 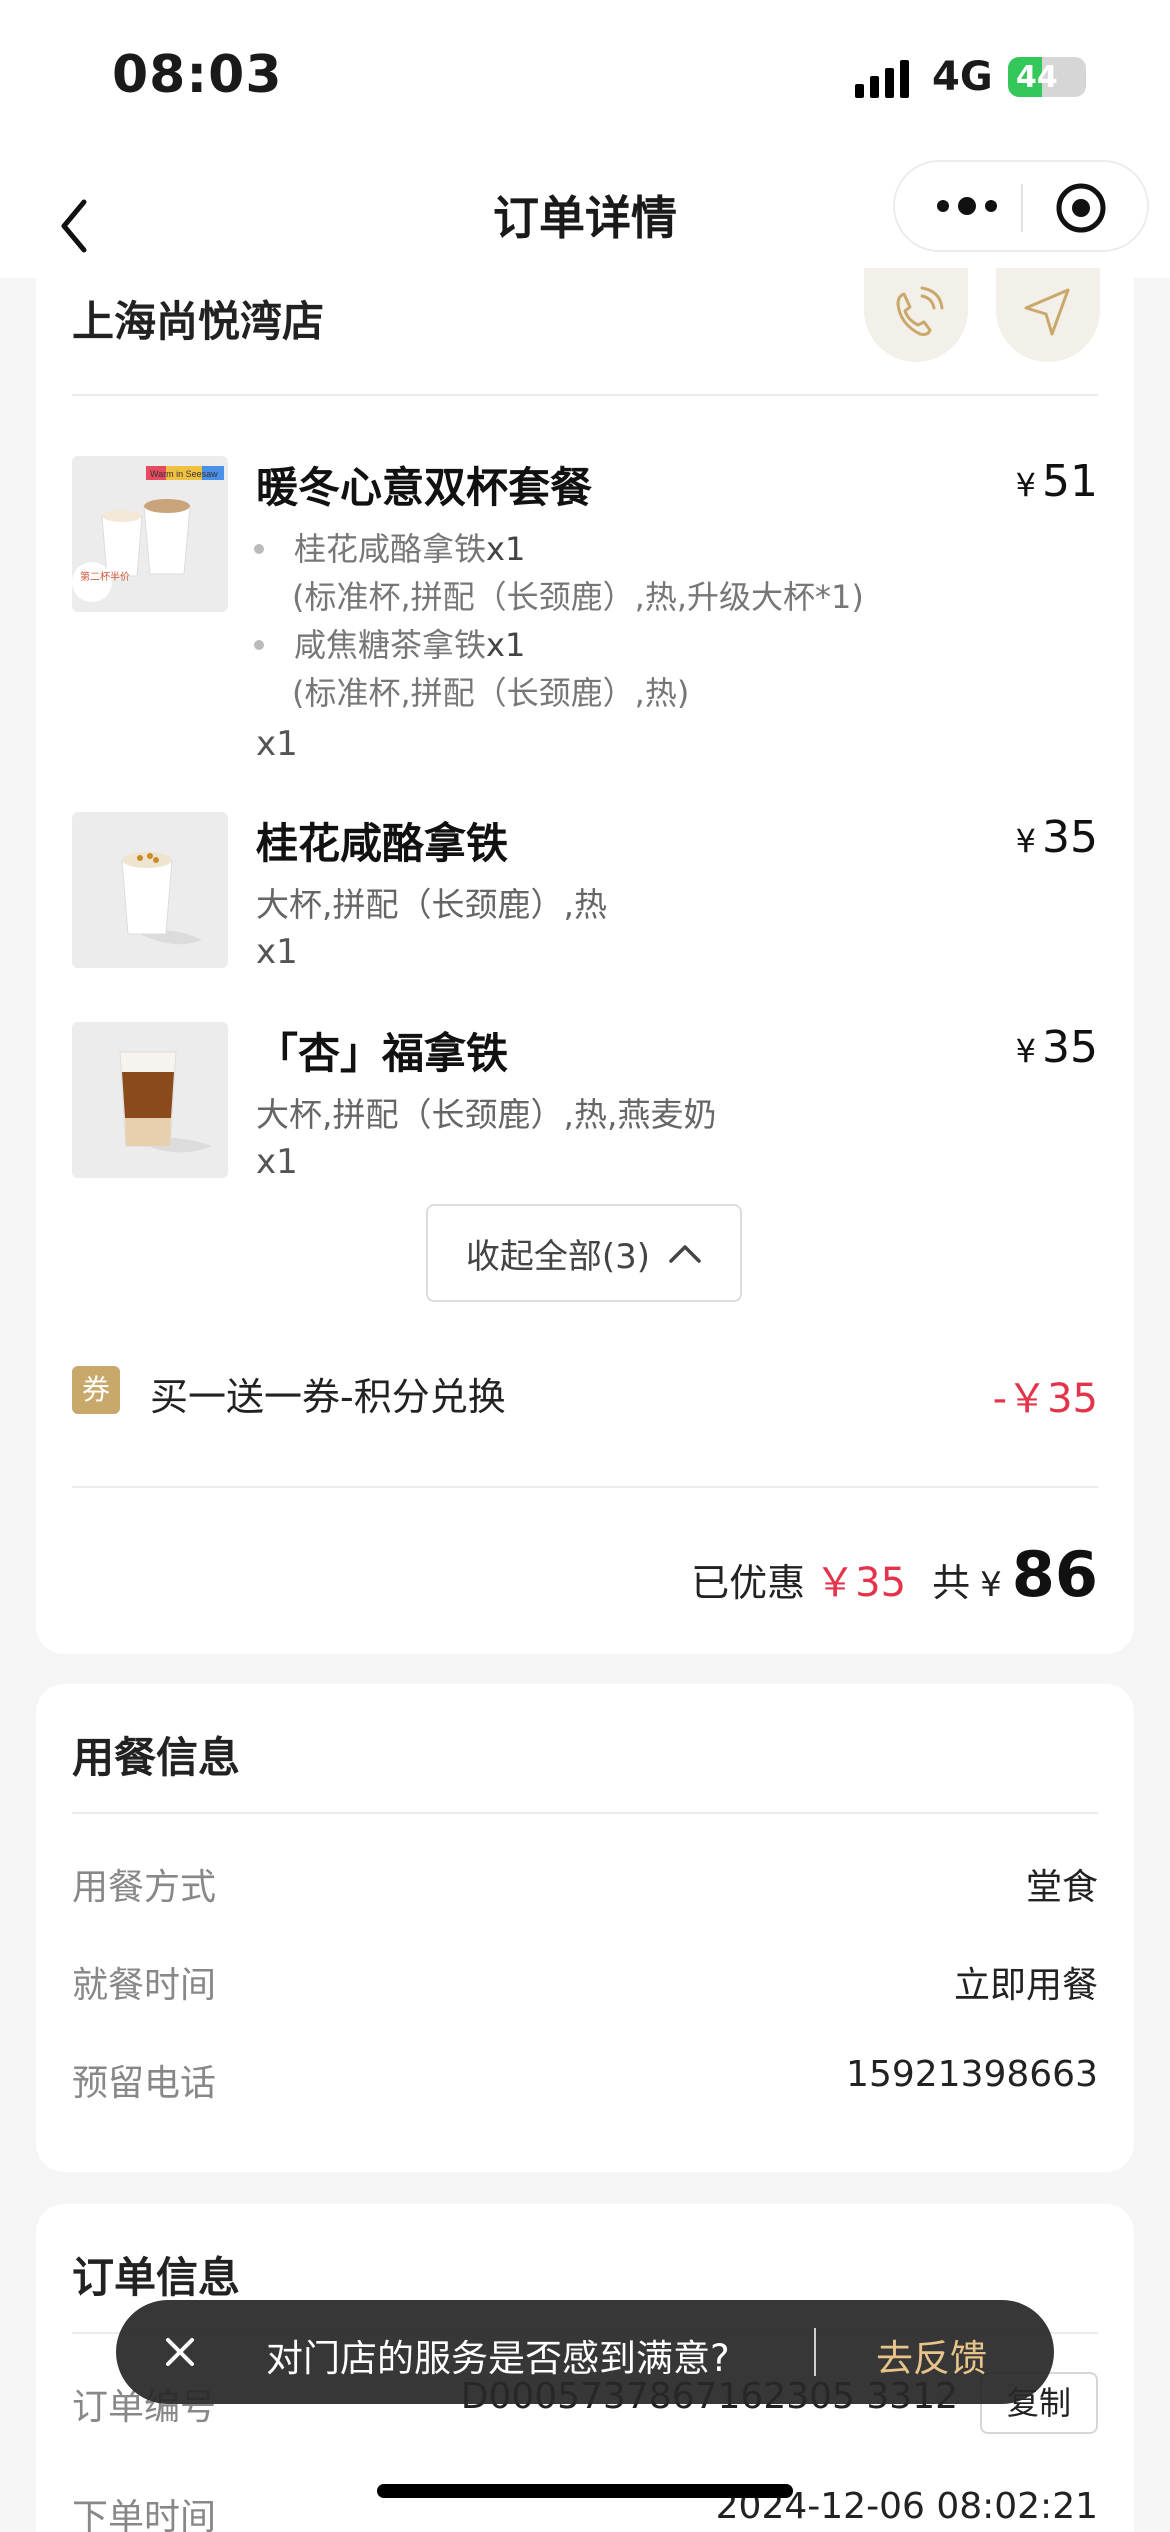 What do you see at coordinates (578, 597) in the screenshot?
I see `set-item-options: (标准杯,拼配（长颈鹿）,热,升级大杯*1)` at bounding box center [578, 597].